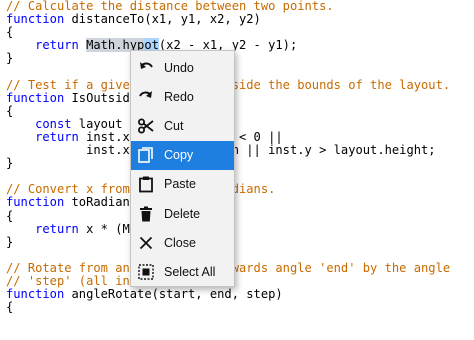 The image size is (474, 340). Describe the element at coordinates (146, 126) in the screenshot. I see `scissors-icon` at that location.